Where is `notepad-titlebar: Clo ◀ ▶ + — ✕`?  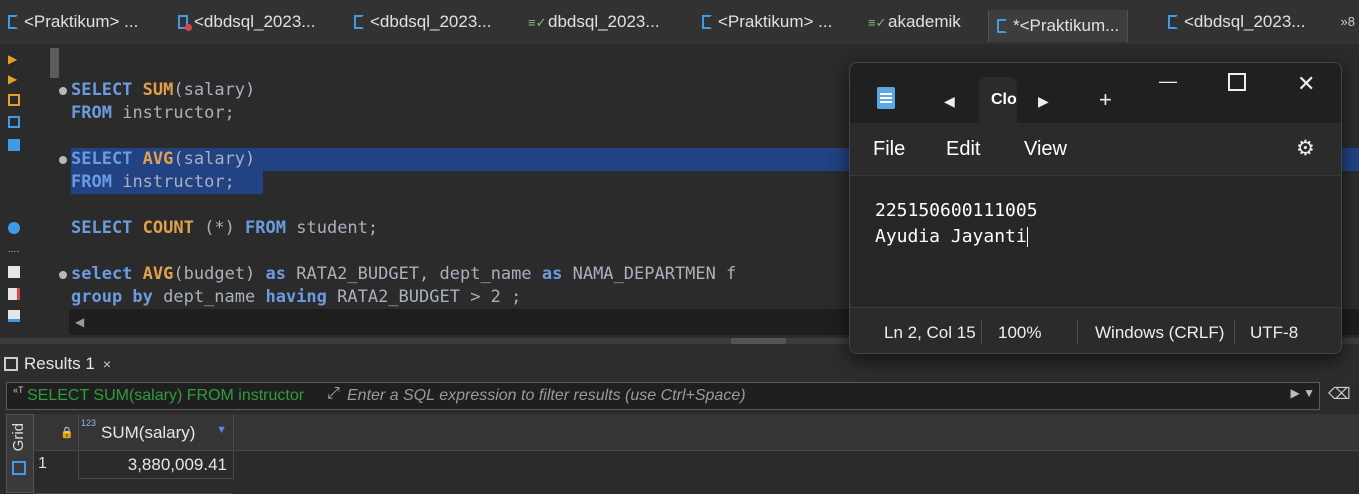 notepad-titlebar: Clo ◀ ▶ + — ✕ is located at coordinates (1095, 93).